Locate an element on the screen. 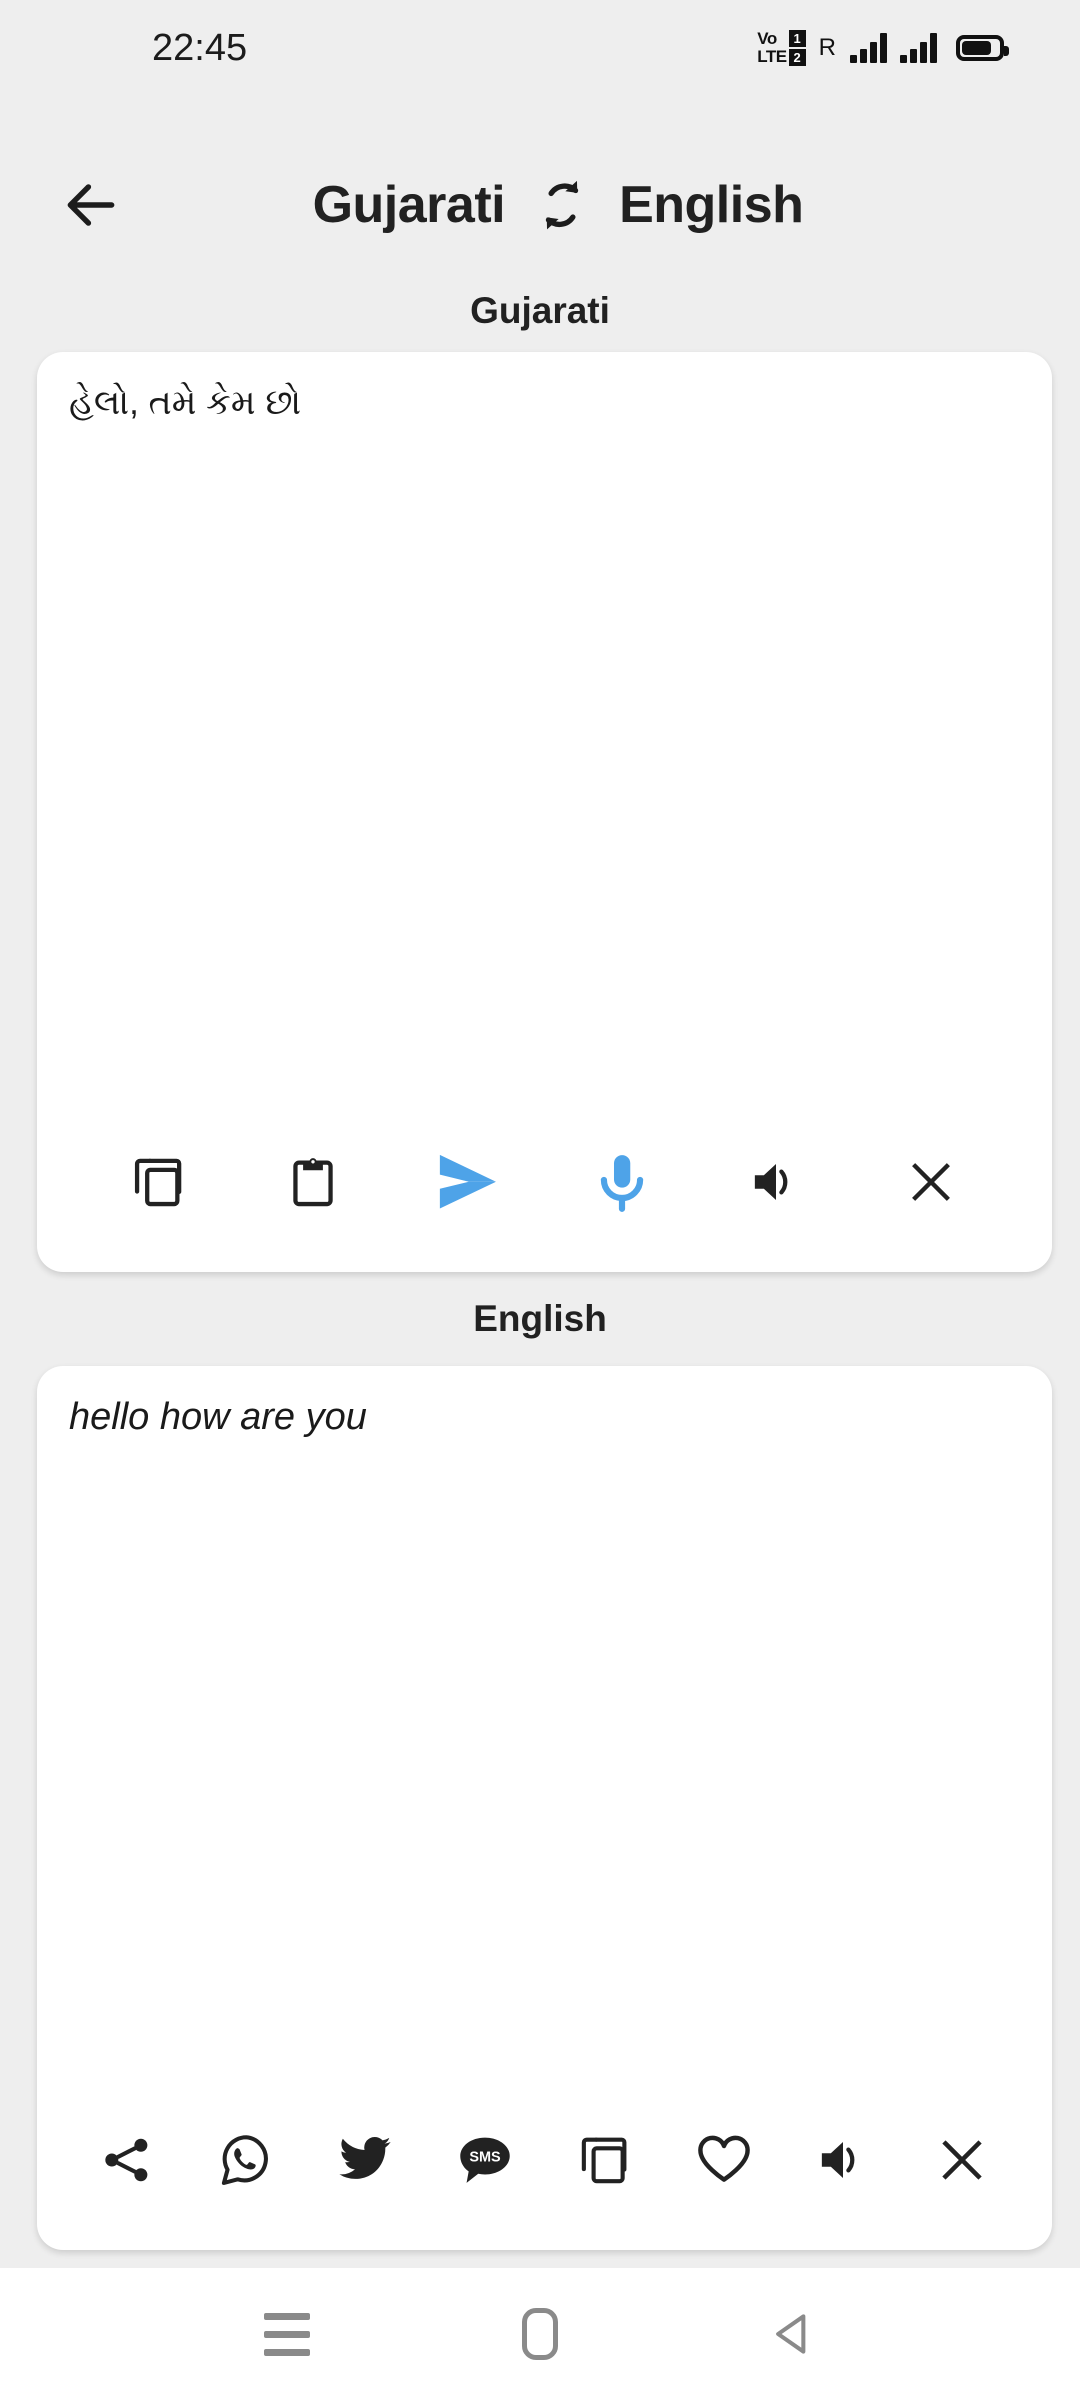  sms-icon: SMS is located at coordinates (485, 2160).